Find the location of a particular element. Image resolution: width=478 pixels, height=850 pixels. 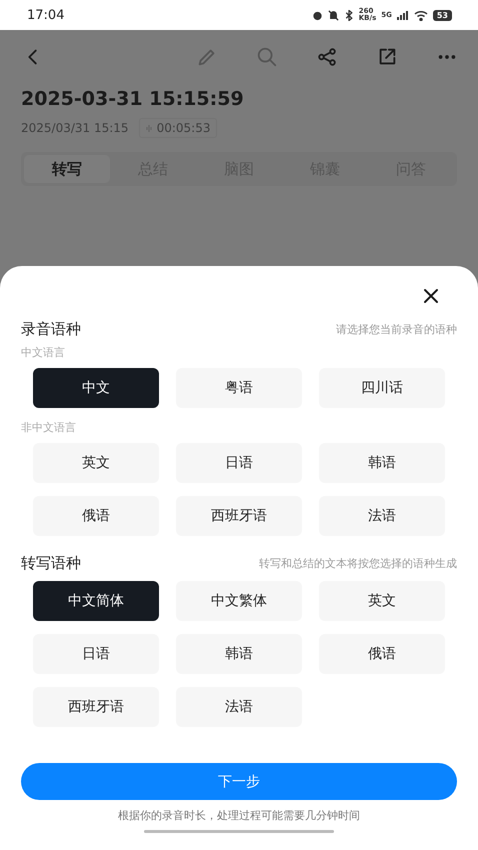

language-option: 中文 is located at coordinates (96, 388).